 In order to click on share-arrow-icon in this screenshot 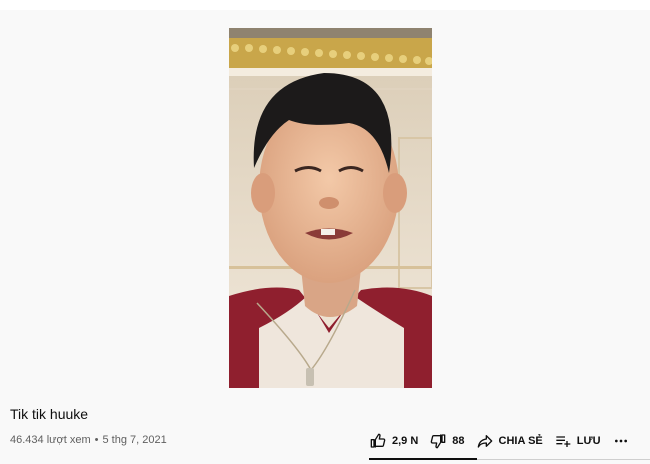, I will do `click(485, 441)`.